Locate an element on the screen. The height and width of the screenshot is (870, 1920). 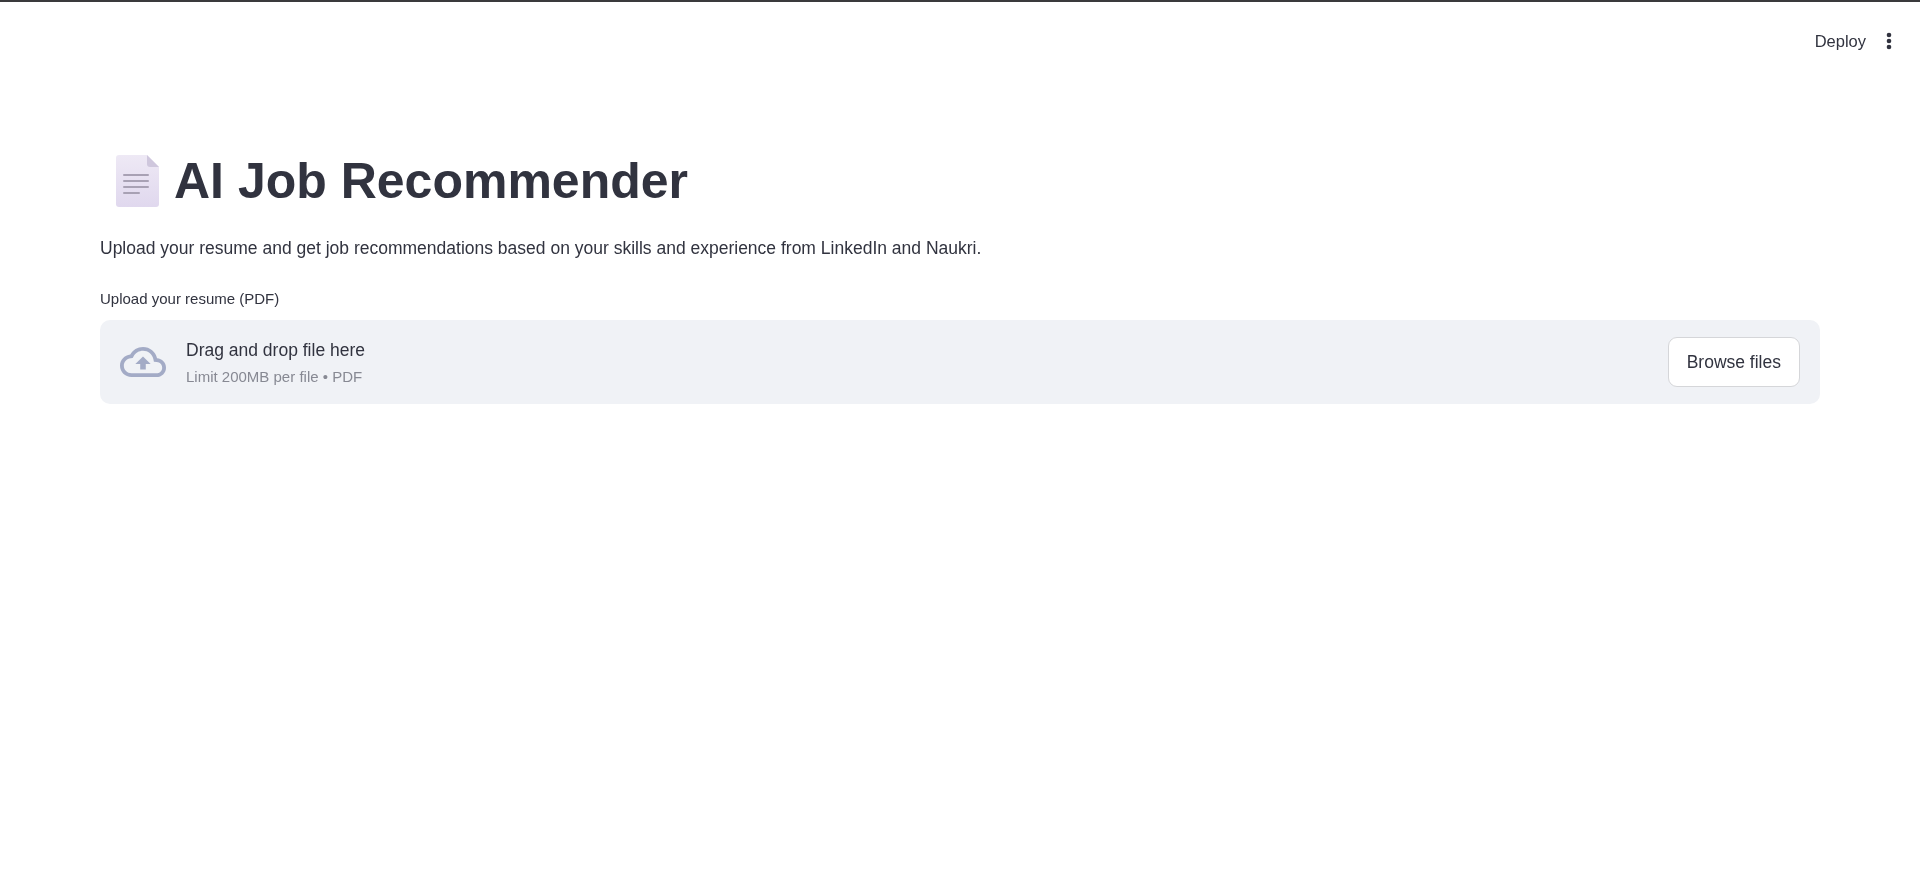
page-title: AI Job Recommender is located at coordinates (431, 181).